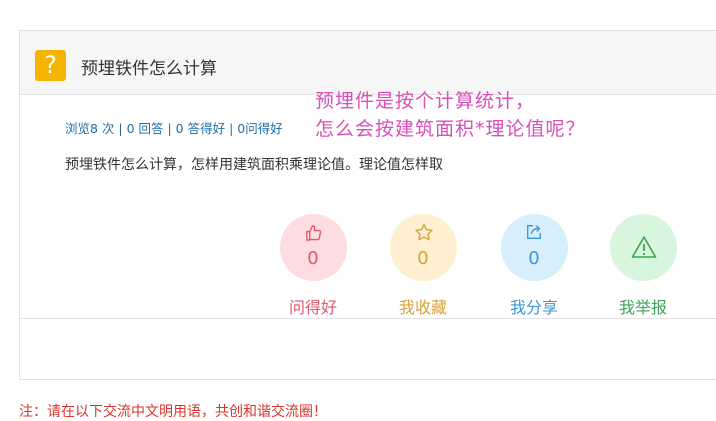 Image resolution: width=716 pixels, height=421 pixels. What do you see at coordinates (174, 128) in the screenshot?
I see `question-stats: 浏览8 次 | 0 回答 | 0 答得好 | 0问得好` at bounding box center [174, 128].